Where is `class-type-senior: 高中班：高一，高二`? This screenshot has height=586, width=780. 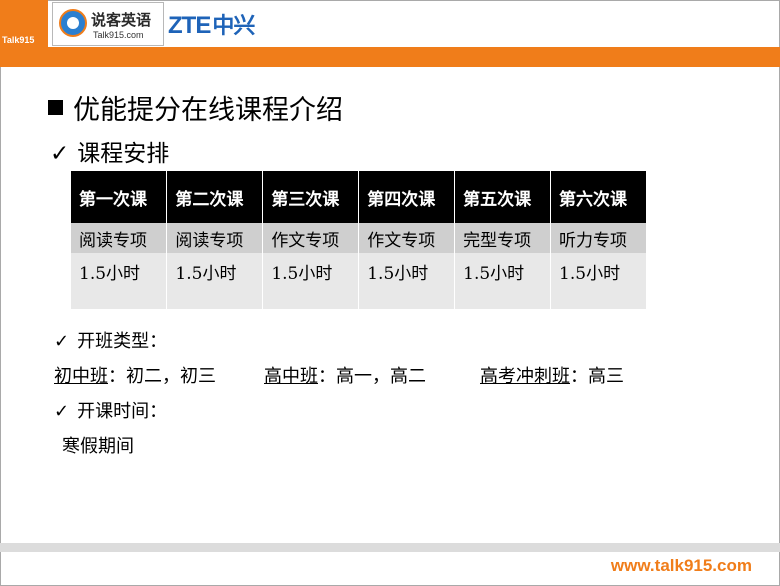 class-type-senior: 高中班：高一，高二 is located at coordinates (345, 375).